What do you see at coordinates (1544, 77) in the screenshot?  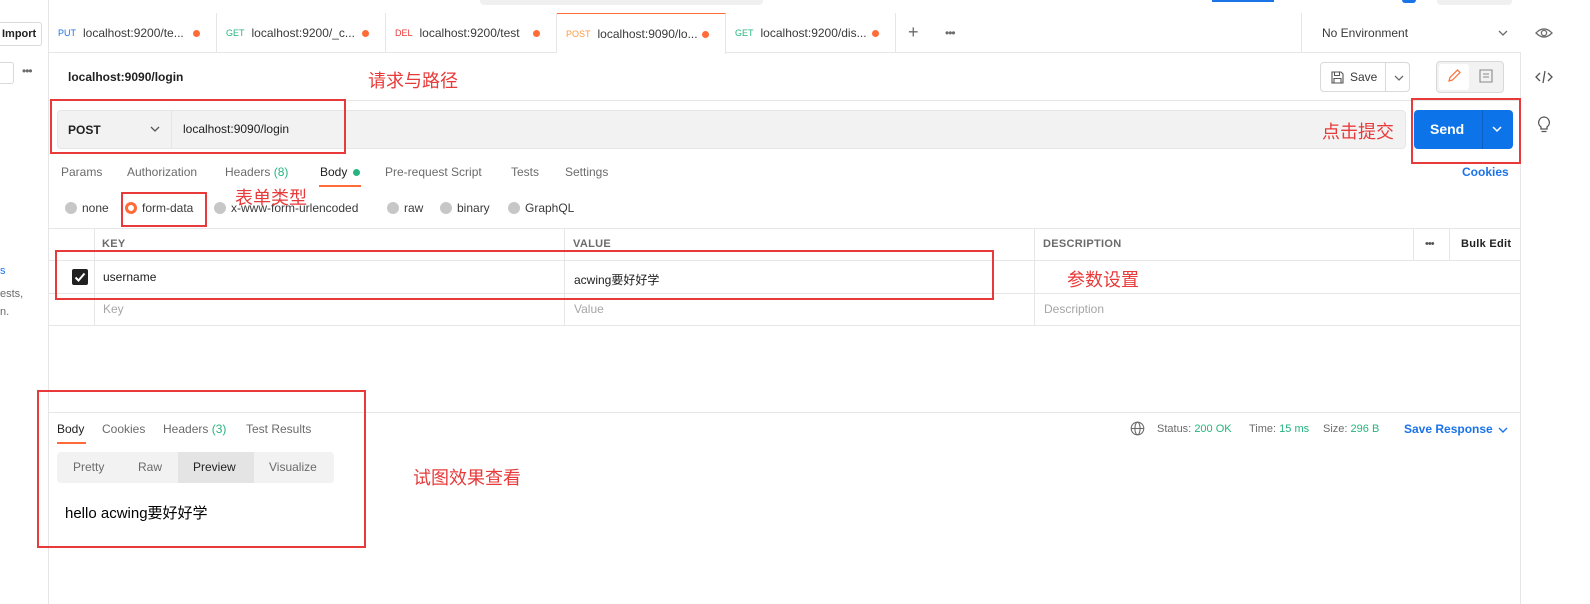 I see `code-icon` at bounding box center [1544, 77].